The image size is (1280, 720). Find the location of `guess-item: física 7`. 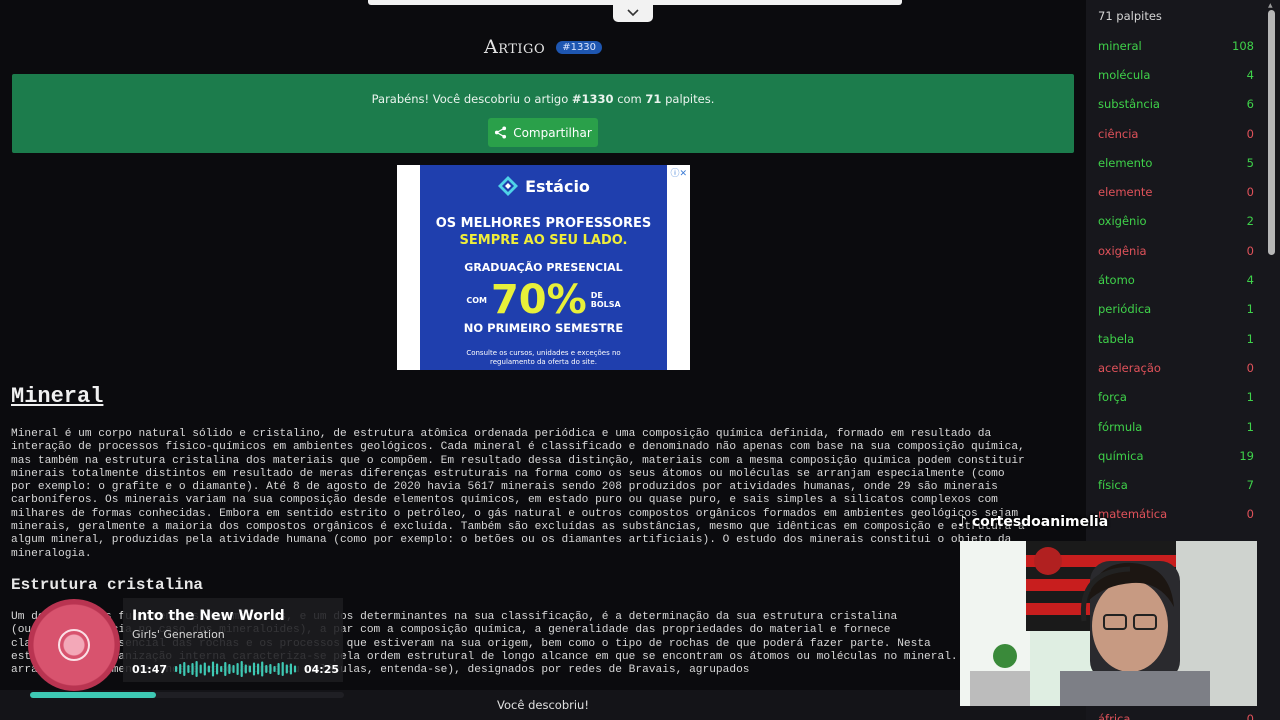

guess-item: física 7 is located at coordinates (1176, 484).